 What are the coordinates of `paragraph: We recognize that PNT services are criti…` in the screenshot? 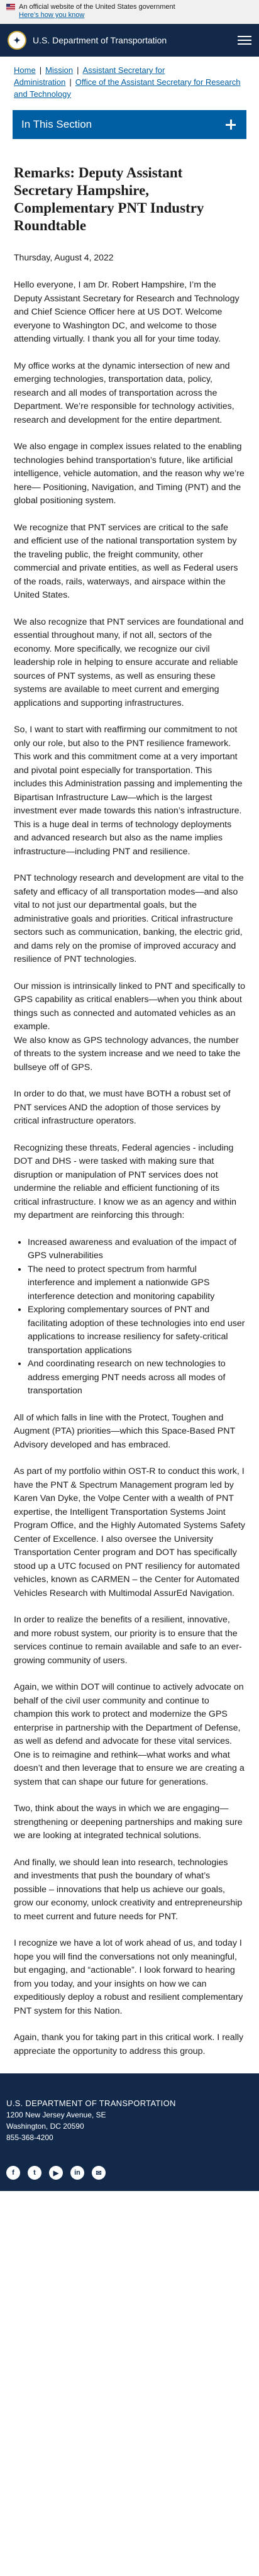 It's located at (126, 561).